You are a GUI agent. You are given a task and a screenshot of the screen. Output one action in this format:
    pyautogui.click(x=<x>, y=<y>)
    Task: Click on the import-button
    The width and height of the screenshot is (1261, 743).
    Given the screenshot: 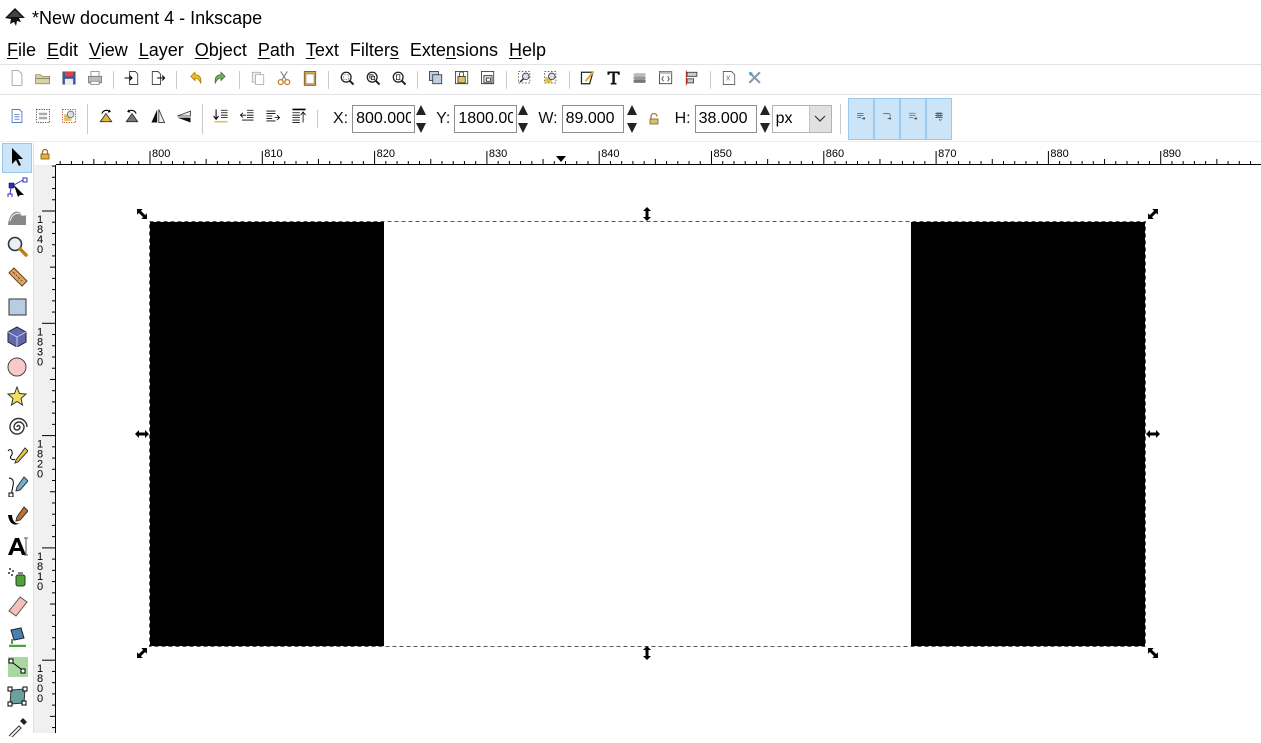 What is the action you would take?
    pyautogui.click(x=132, y=80)
    